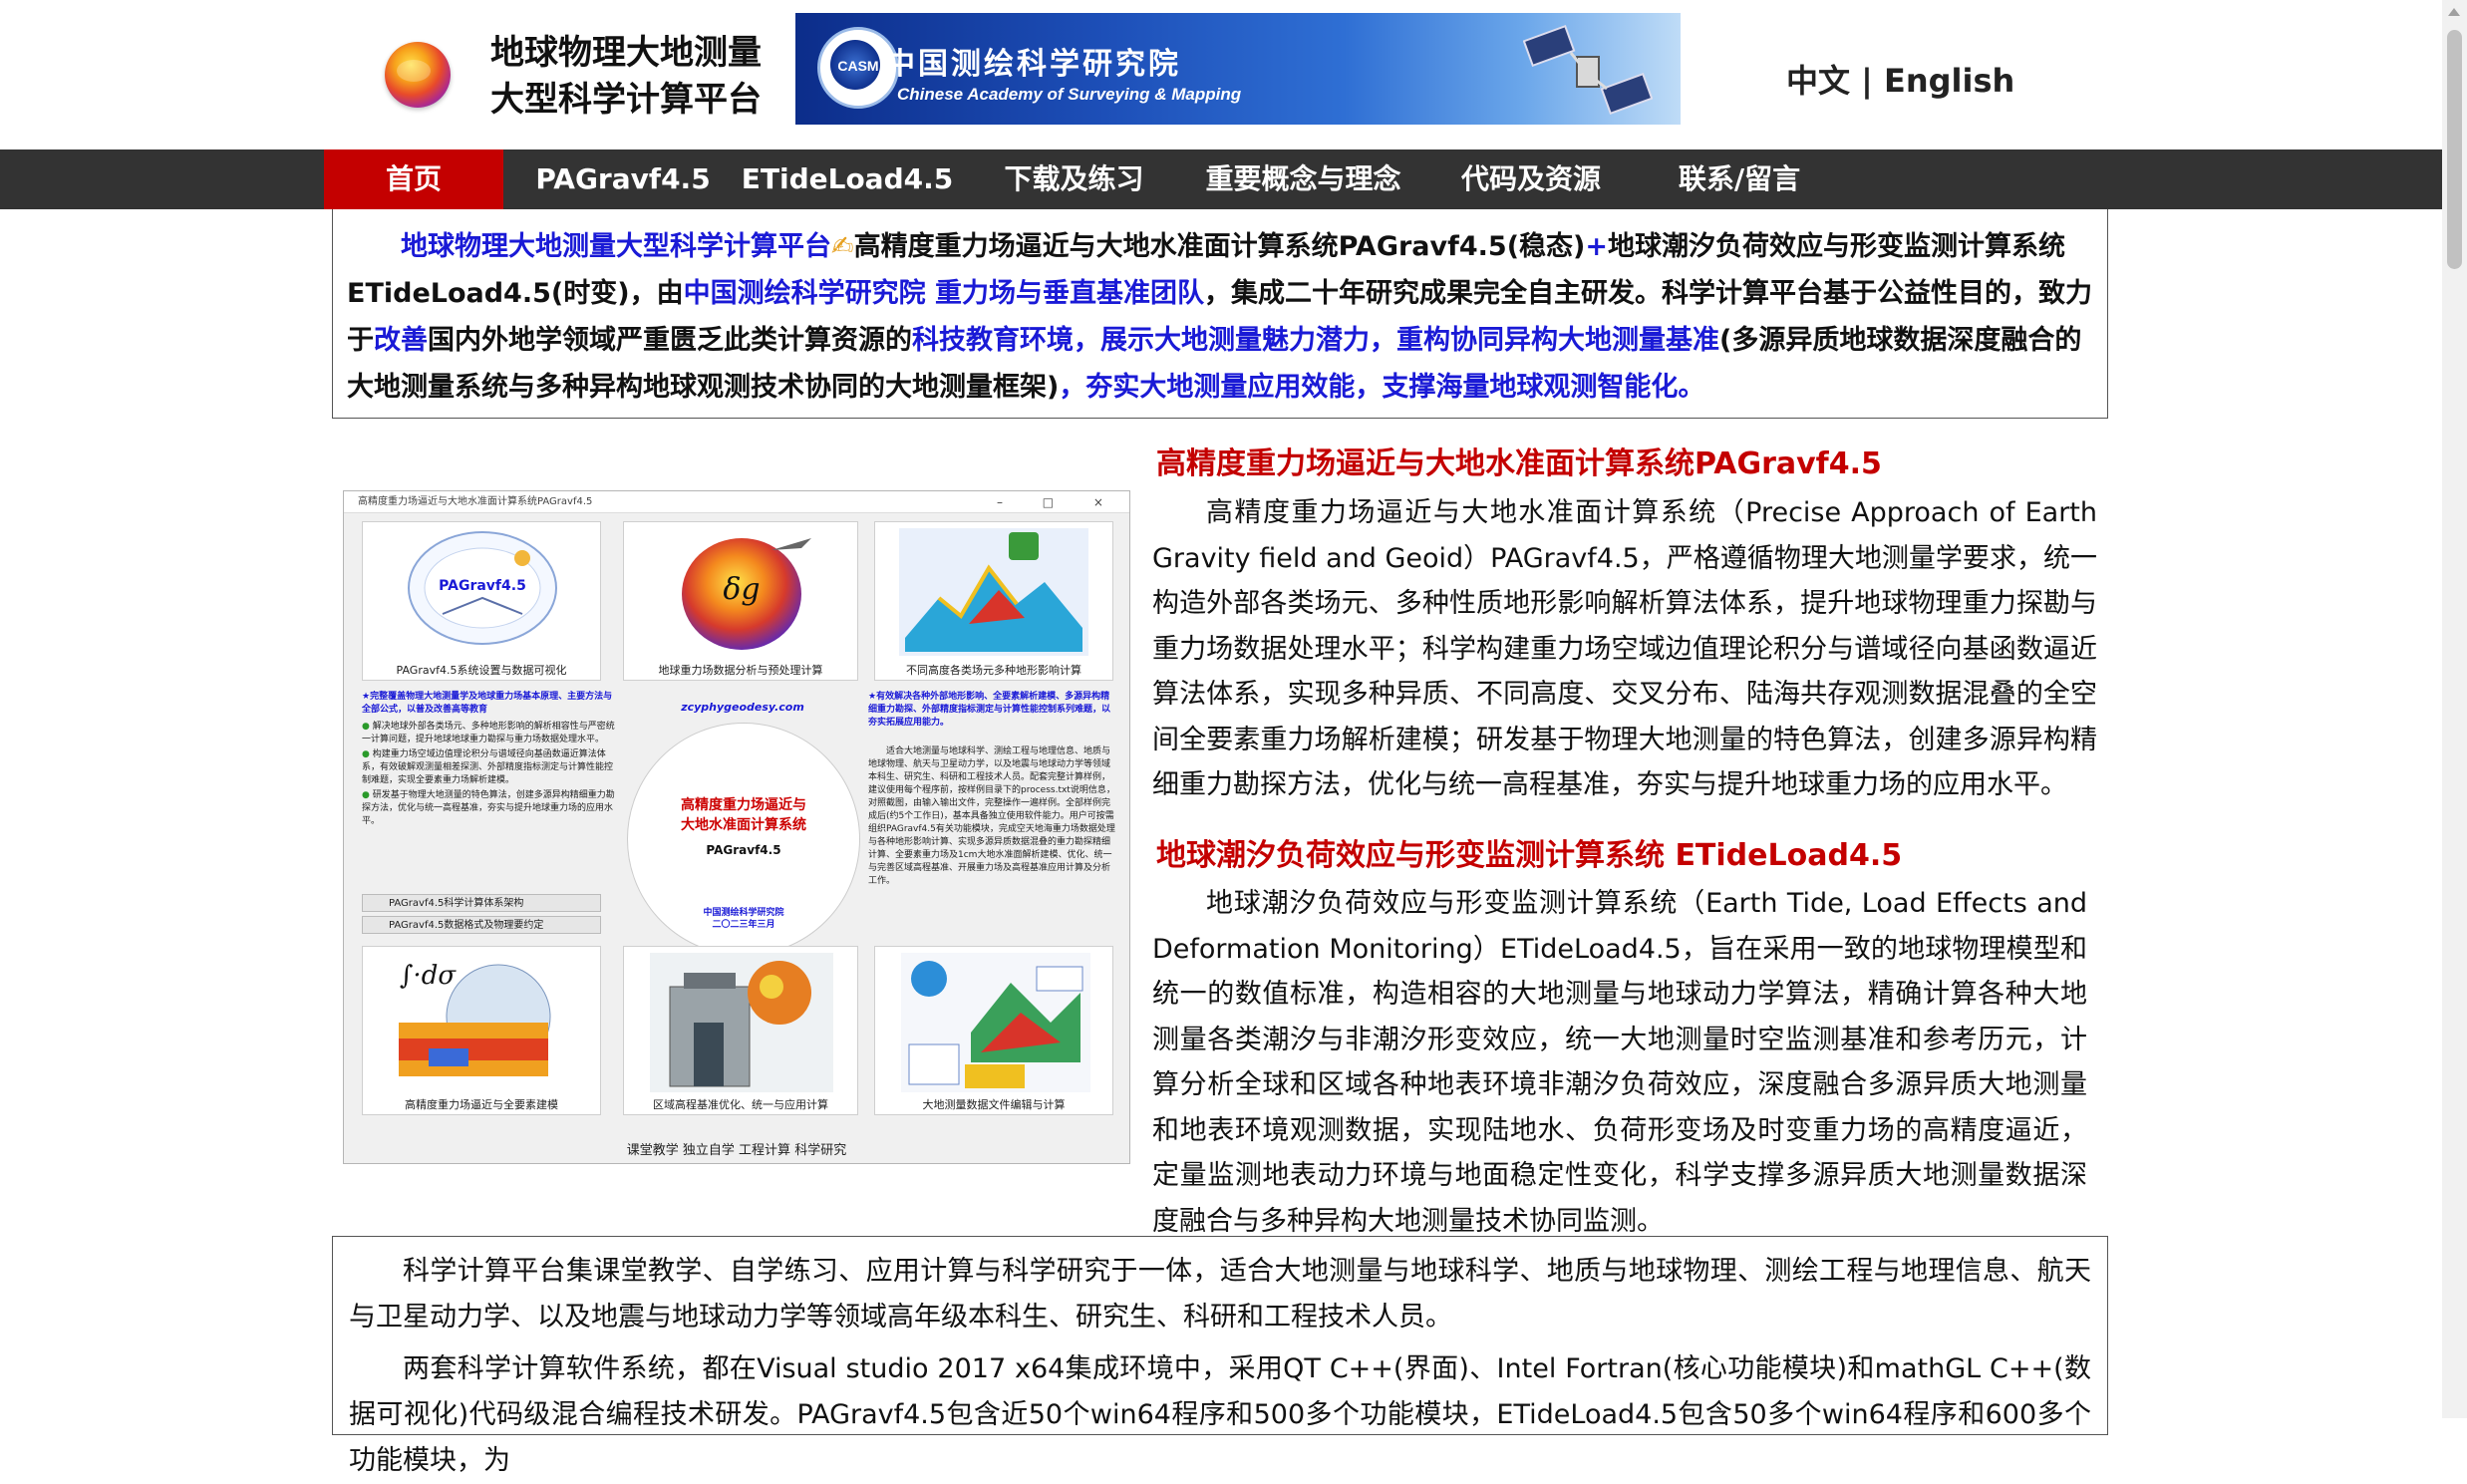  I want to click on data-format-button: PAGravf4.5数据格式及物理要约定, so click(481, 925).